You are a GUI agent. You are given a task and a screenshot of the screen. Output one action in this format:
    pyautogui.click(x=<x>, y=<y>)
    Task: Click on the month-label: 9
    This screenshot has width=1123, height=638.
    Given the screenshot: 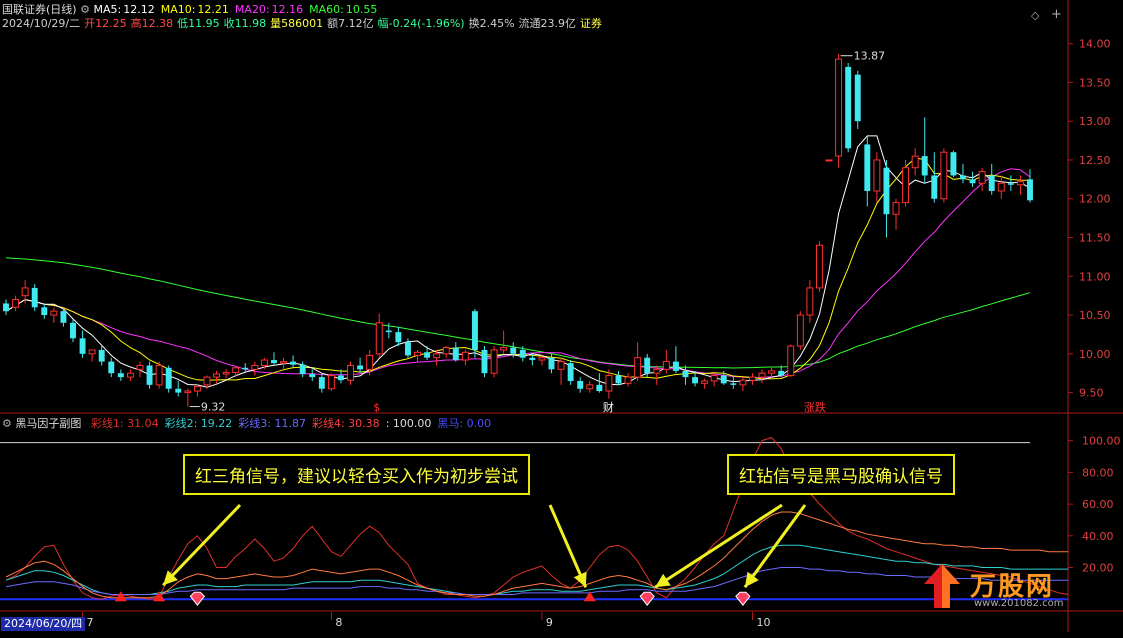 What is the action you would take?
    pyautogui.click(x=549, y=622)
    